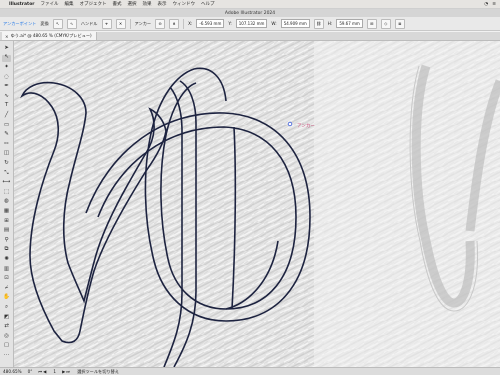 The image size is (500, 375). I want to click on handle-label: ハンドル, so click(89, 23).